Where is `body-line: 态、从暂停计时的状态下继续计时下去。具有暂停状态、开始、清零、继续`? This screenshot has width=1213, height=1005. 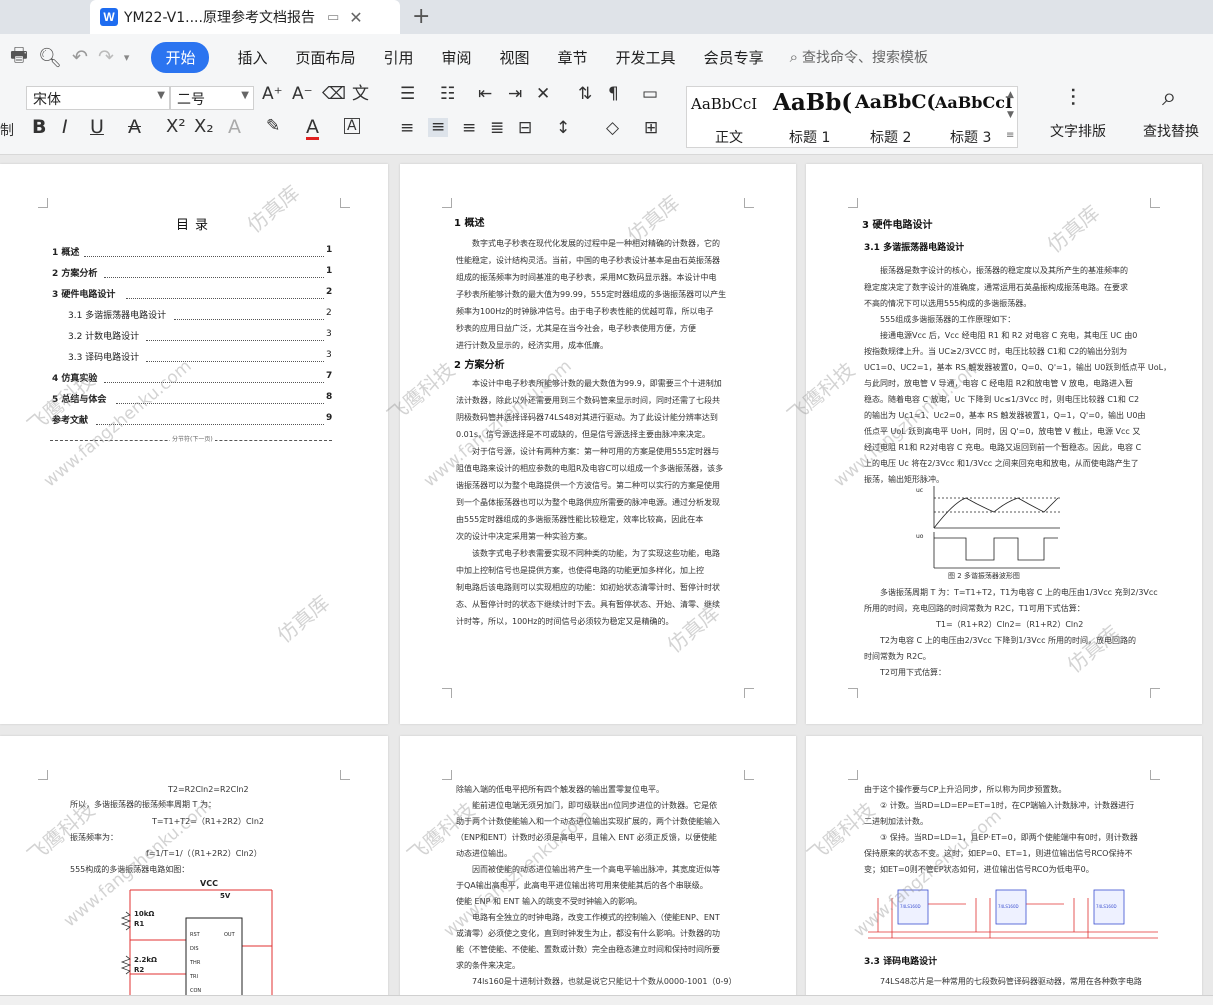
body-line: 态、从暂停计时的状态下继续计时下去。具有暂停状态、开始、清零、继续 is located at coordinates (588, 604).